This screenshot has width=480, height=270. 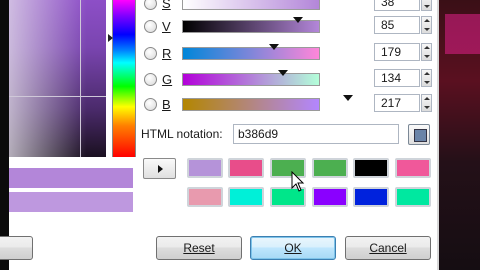 I want to click on color-preview-old, so click(x=71, y=202).